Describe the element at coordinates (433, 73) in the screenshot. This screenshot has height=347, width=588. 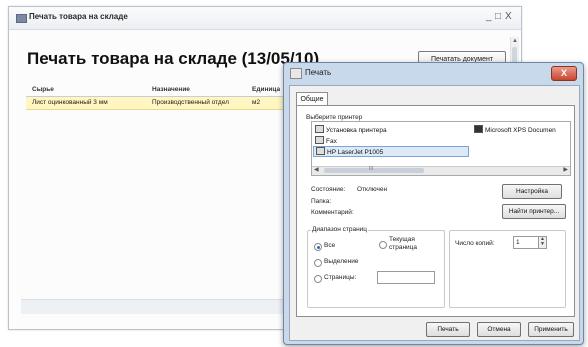
I see `dialog-title-bar: Печать X` at that location.